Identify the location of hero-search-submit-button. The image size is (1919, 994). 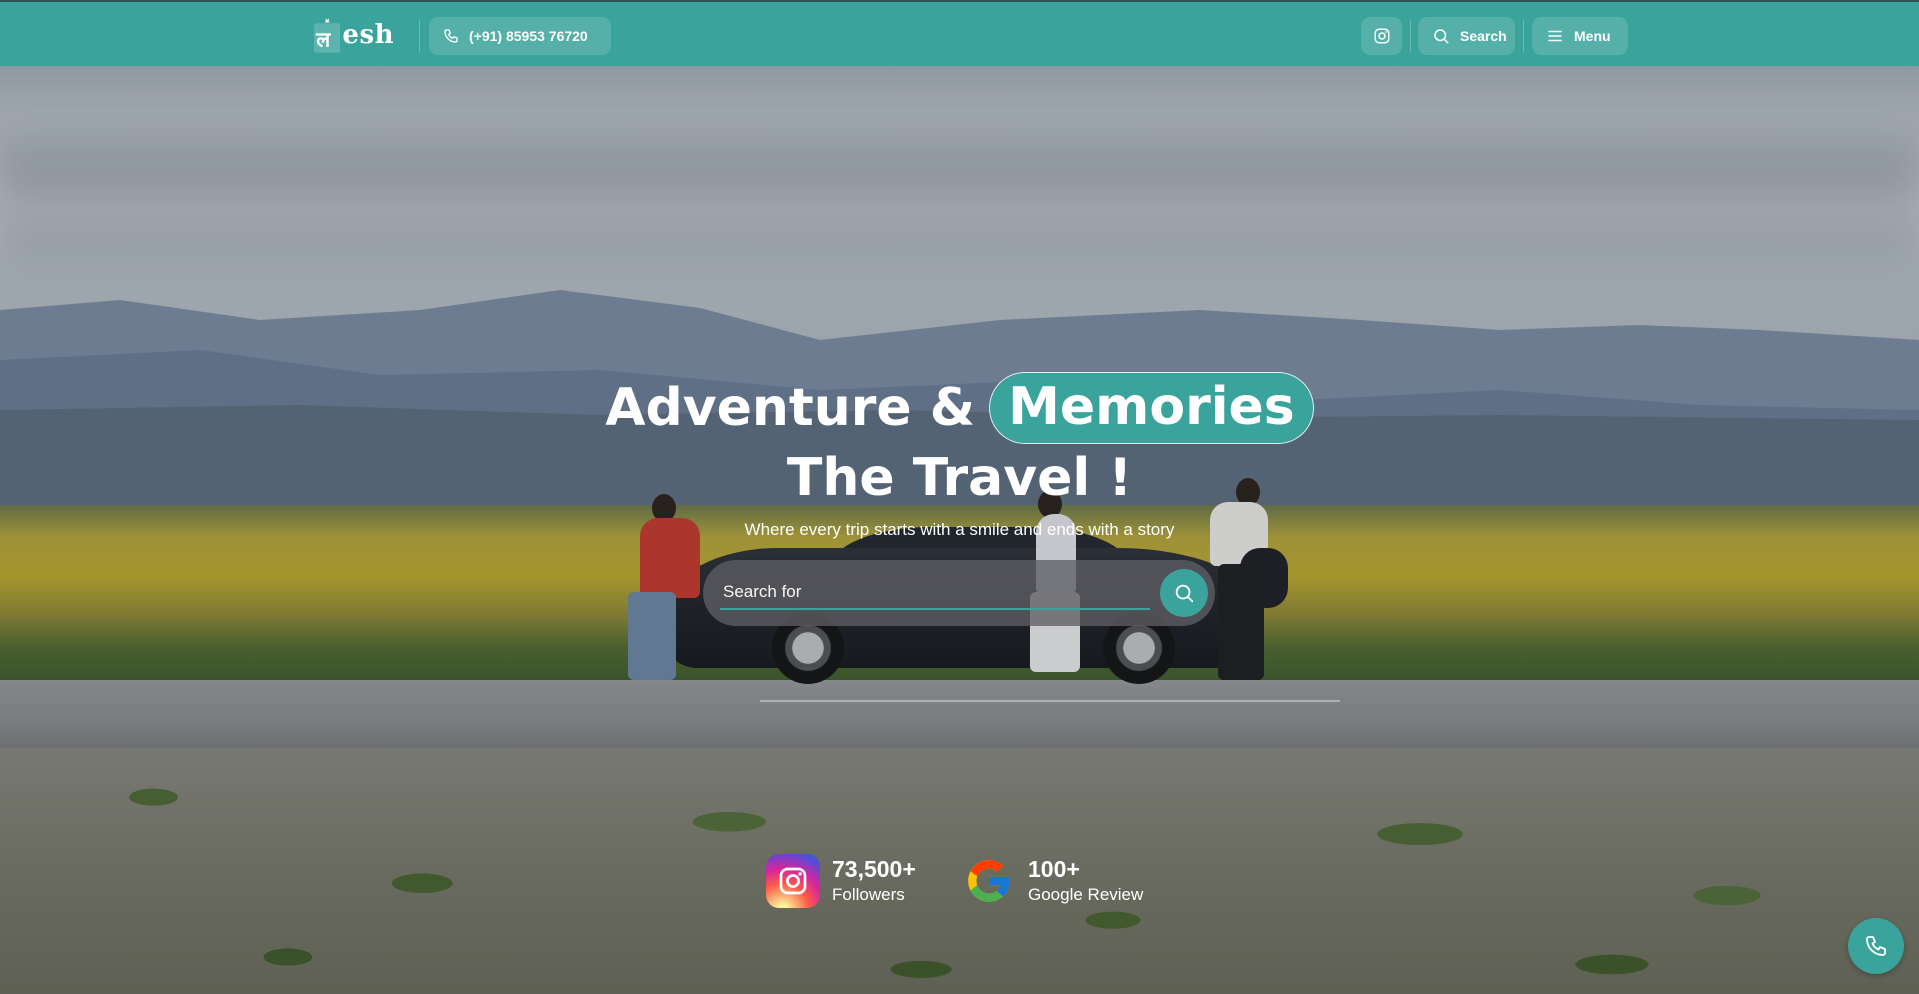
(1184, 593).